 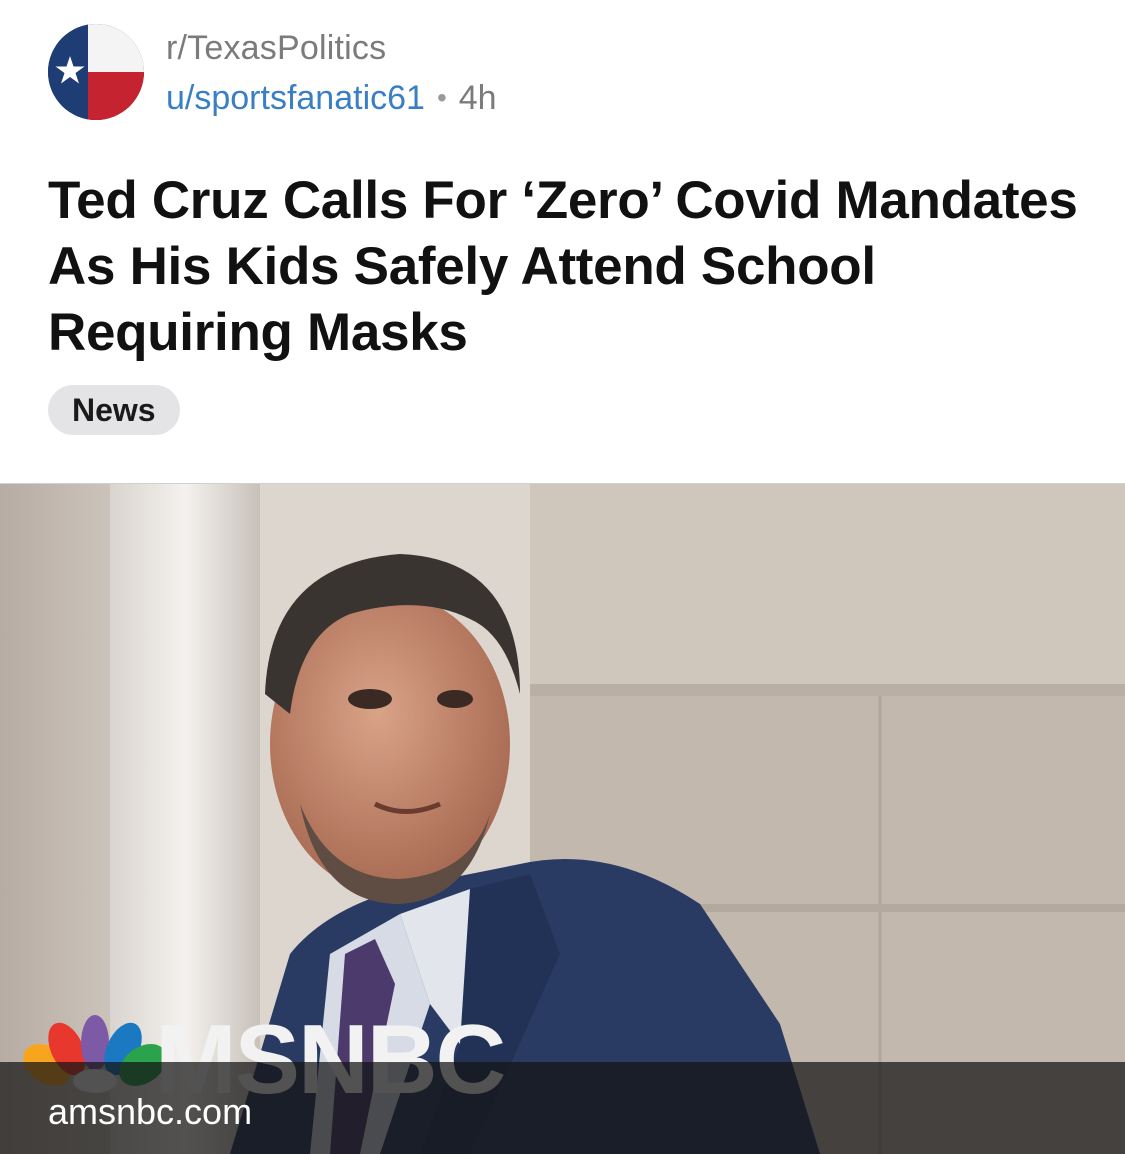 What do you see at coordinates (276, 48) in the screenshot?
I see `subreddit-name: r/TexasPolitics` at bounding box center [276, 48].